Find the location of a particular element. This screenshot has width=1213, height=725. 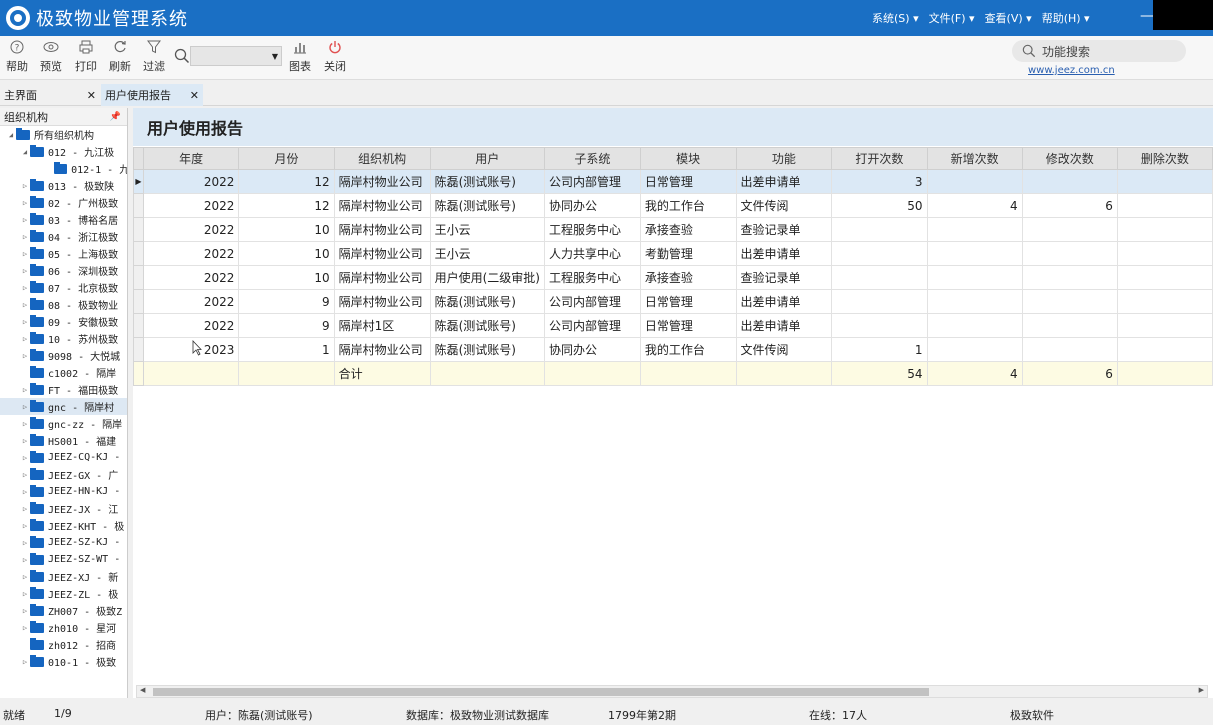

column-header: 功能 is located at coordinates (784, 158).